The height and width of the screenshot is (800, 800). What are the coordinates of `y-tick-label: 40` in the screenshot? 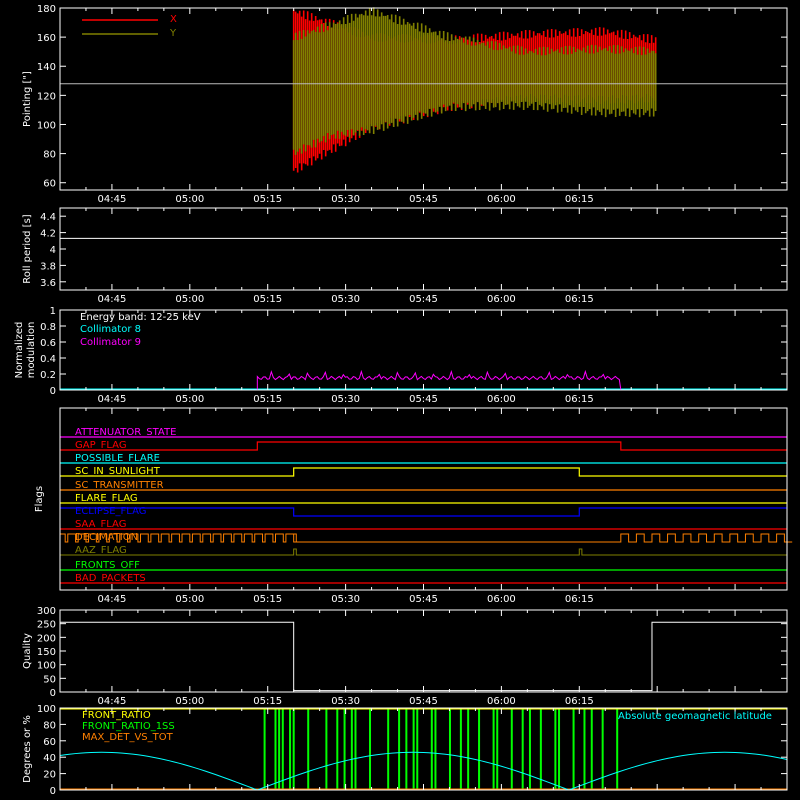 It's located at (49, 758).